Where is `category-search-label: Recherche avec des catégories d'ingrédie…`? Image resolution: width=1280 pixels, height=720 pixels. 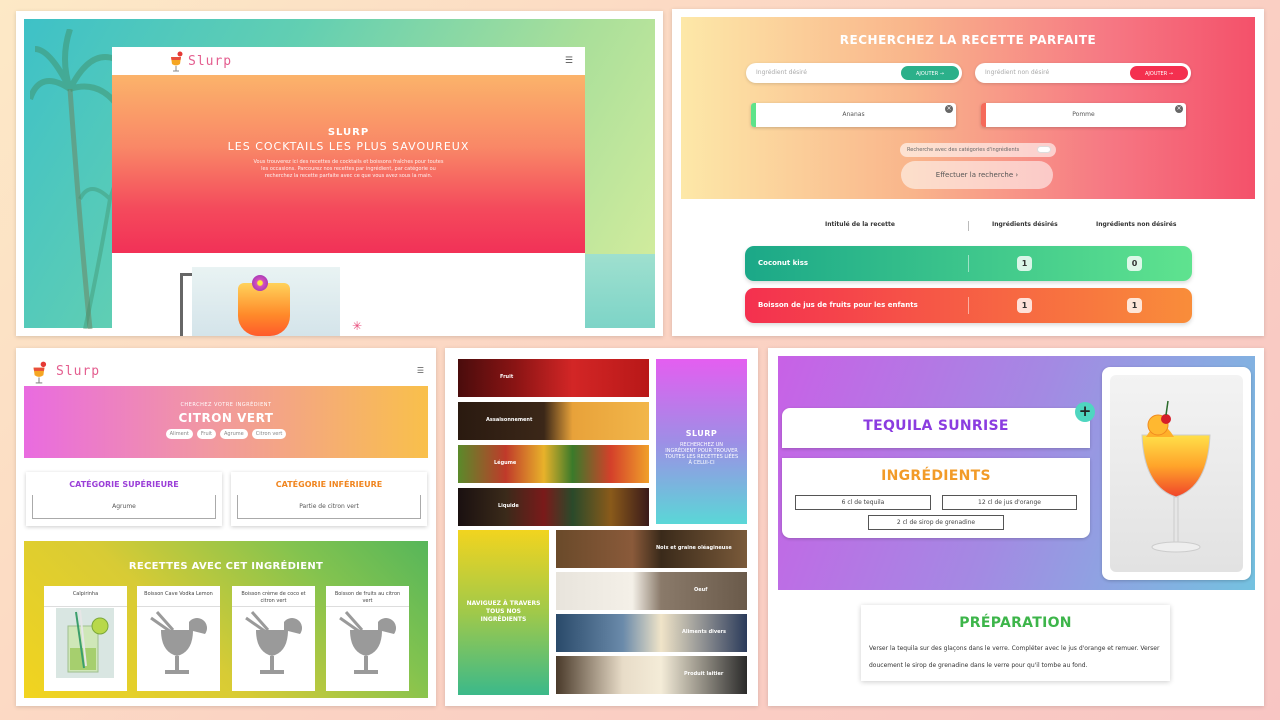
category-search-label: Recherche avec des catégories d'ingrédie… is located at coordinates (963, 150).